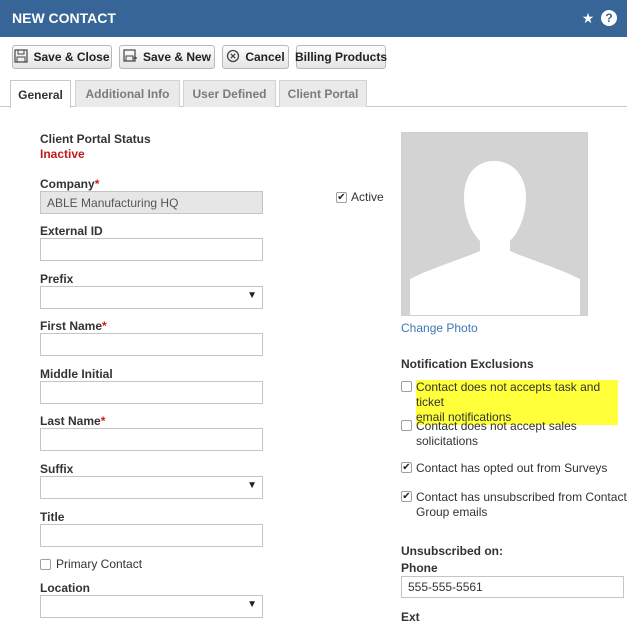  I want to click on cancel-label: Cancel, so click(265, 57).